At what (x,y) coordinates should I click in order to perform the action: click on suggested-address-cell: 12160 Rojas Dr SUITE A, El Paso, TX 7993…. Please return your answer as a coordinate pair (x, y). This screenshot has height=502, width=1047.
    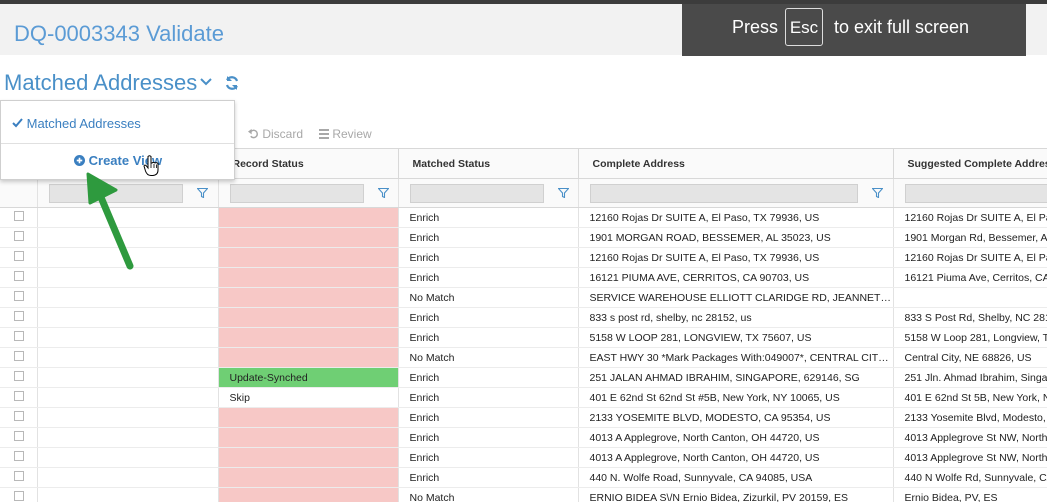
    Looking at the image, I should click on (970, 258).